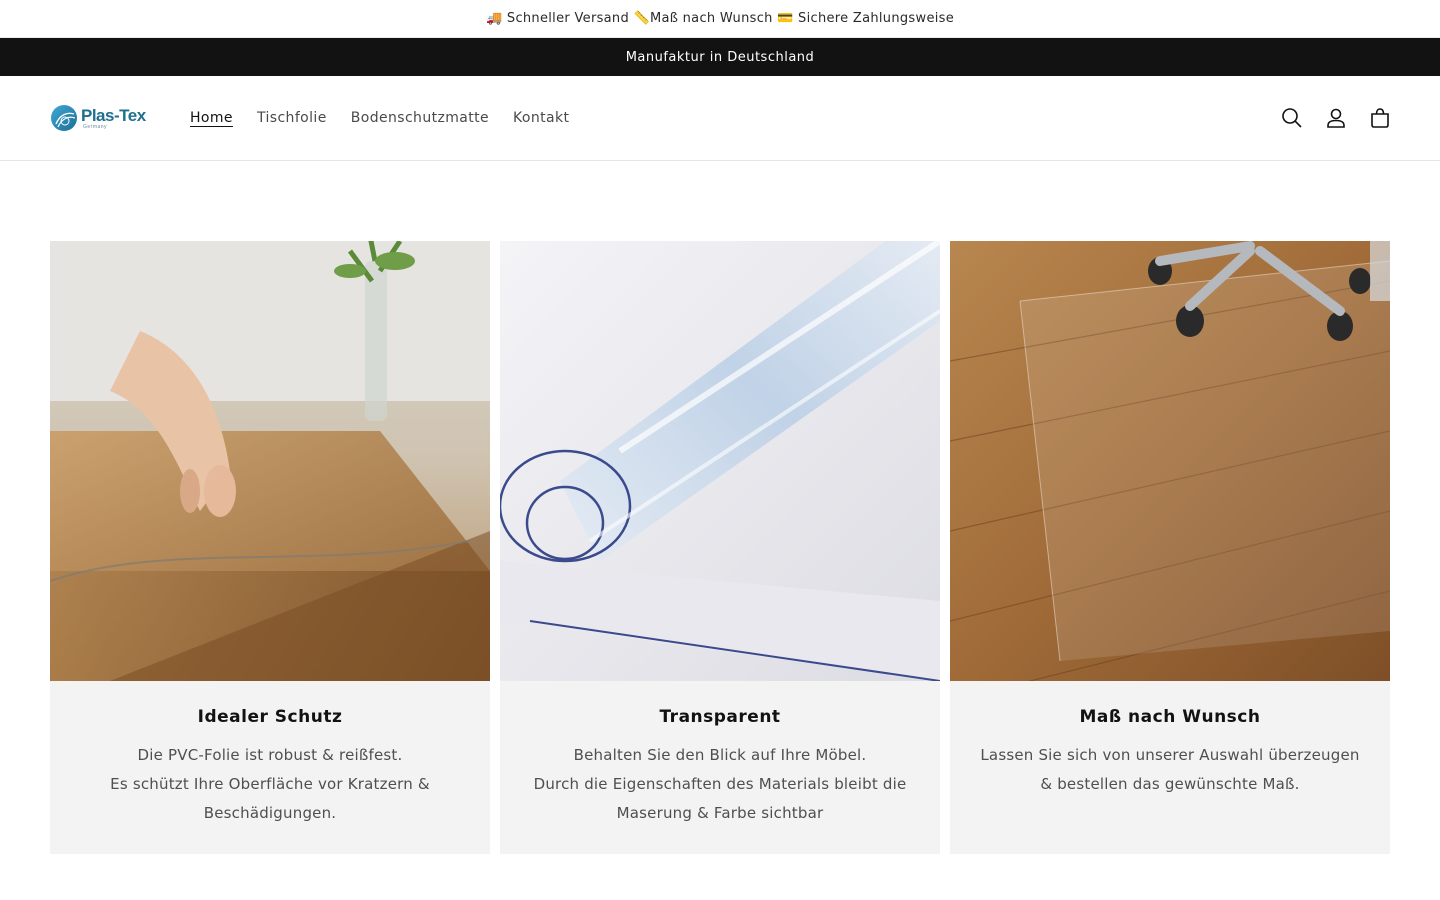 The width and height of the screenshot is (1440, 900). I want to click on nav-item-home: Home, so click(211, 118).